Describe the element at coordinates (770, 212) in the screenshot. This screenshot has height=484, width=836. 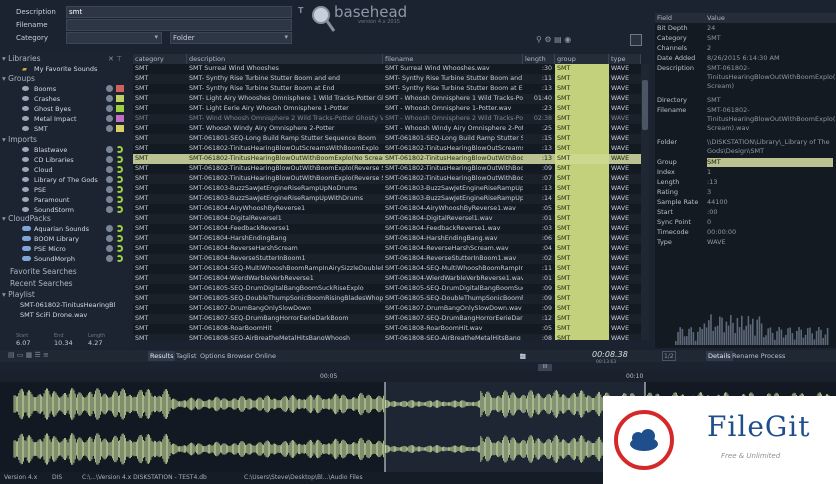
I see `detail-value: :00` at that location.